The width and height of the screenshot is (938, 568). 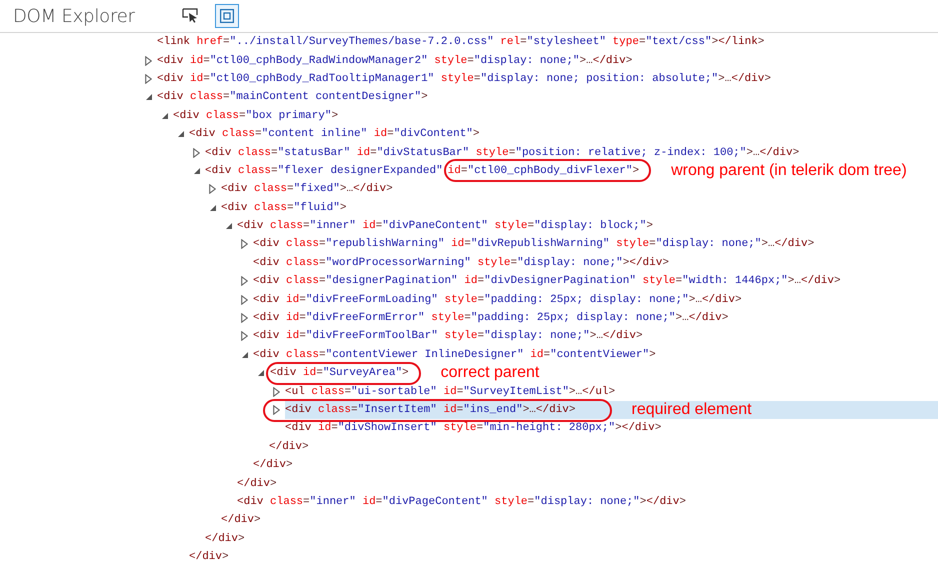 I want to click on tree-row: <link href="../install/SurveyThemes/base-7.2.0.css" rel="stylesheet" type="text/css"></link>, so click(x=469, y=42).